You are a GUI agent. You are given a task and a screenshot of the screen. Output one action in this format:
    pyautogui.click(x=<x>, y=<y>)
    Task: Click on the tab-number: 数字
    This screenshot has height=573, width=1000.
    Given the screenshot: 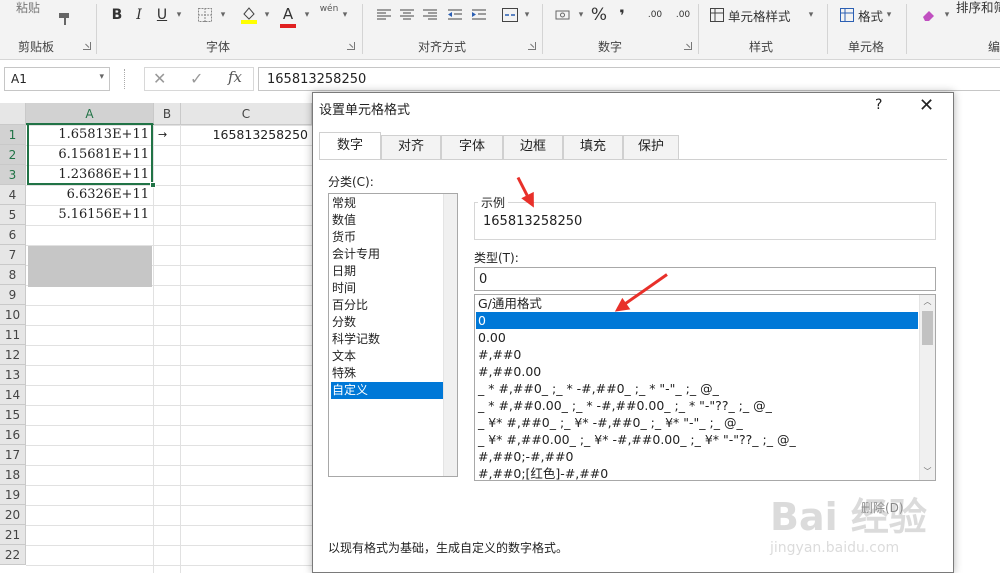 What is the action you would take?
    pyautogui.click(x=350, y=145)
    